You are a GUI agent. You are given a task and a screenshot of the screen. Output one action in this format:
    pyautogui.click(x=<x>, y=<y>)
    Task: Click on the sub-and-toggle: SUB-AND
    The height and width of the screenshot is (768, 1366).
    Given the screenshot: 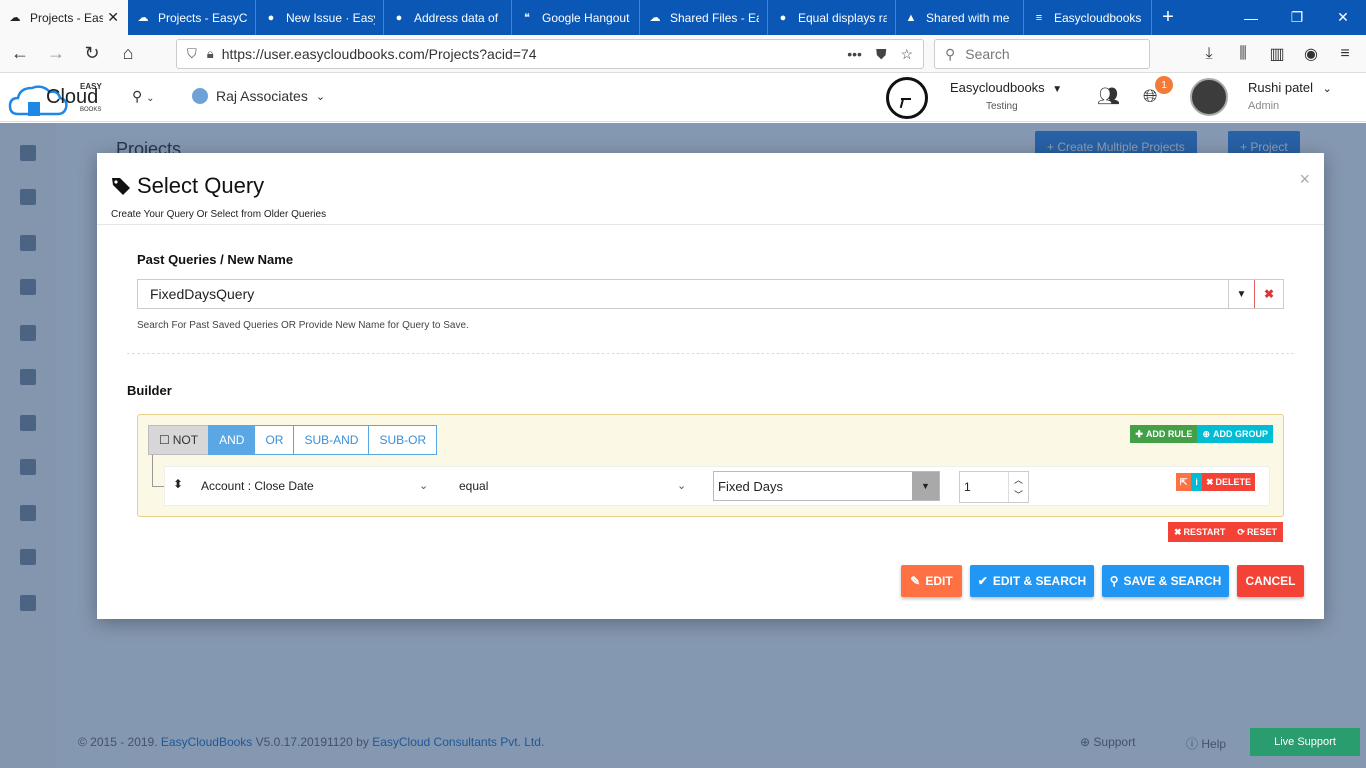 What is the action you would take?
    pyautogui.click(x=331, y=440)
    